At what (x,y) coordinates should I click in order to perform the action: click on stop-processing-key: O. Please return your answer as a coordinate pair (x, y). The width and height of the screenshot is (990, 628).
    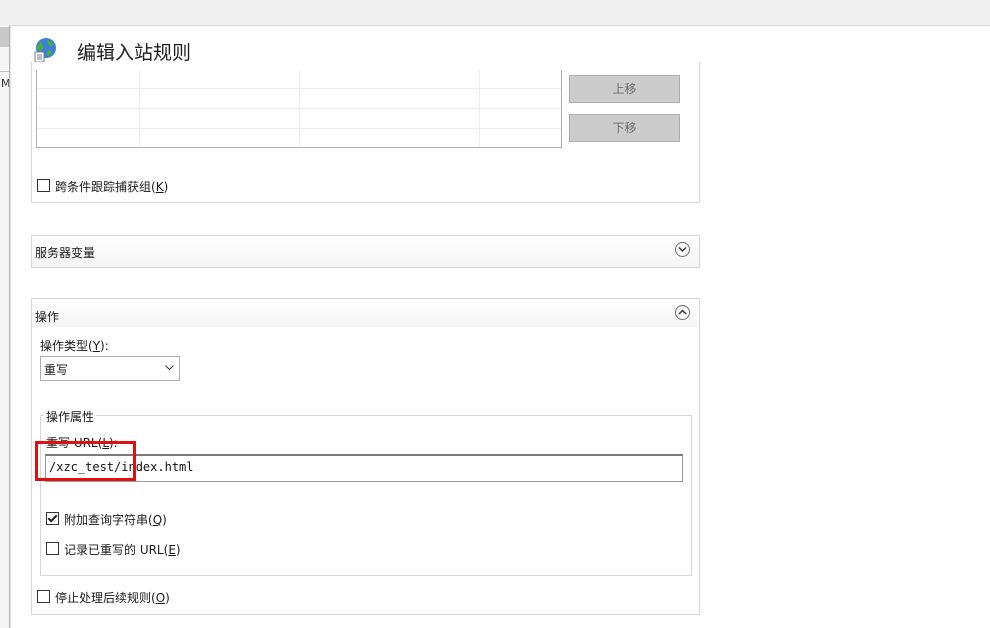
    Looking at the image, I should click on (160, 598).